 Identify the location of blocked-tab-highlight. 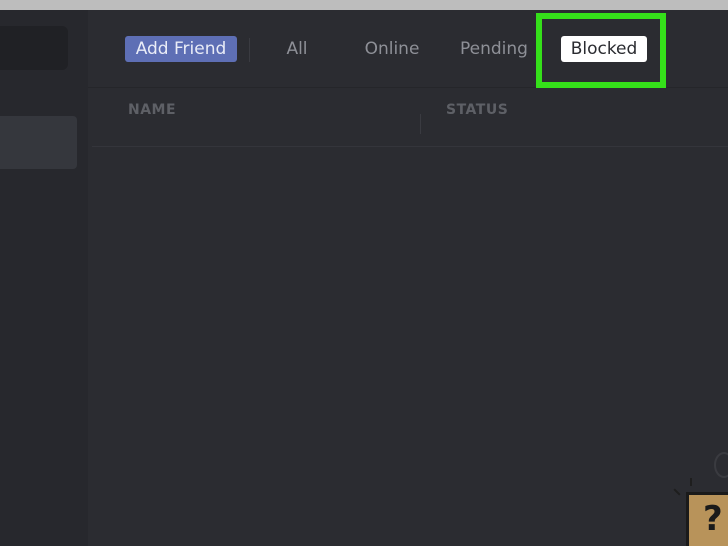
(601, 50).